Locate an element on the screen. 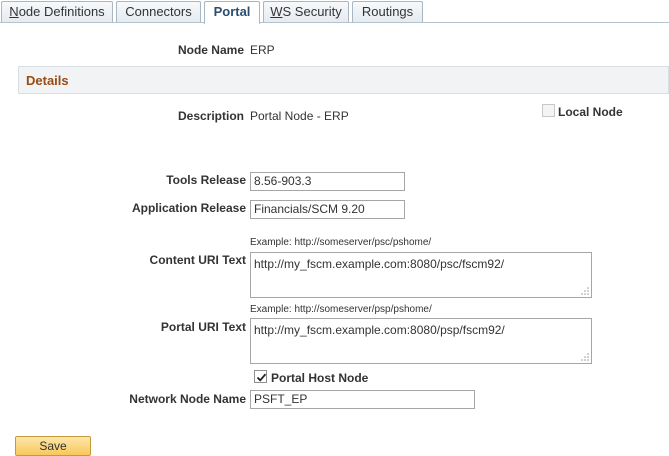  node-name-value: ERP is located at coordinates (262, 50).